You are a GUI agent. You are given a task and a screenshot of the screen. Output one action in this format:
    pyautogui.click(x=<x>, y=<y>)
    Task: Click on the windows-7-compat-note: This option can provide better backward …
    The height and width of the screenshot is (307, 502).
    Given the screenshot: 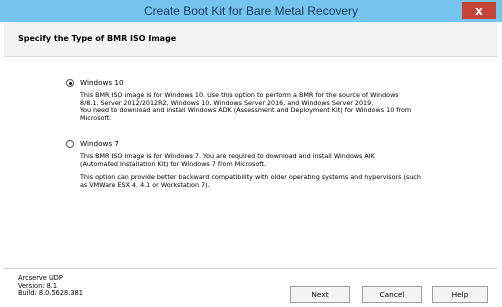 What is the action you would take?
    pyautogui.click(x=280, y=181)
    